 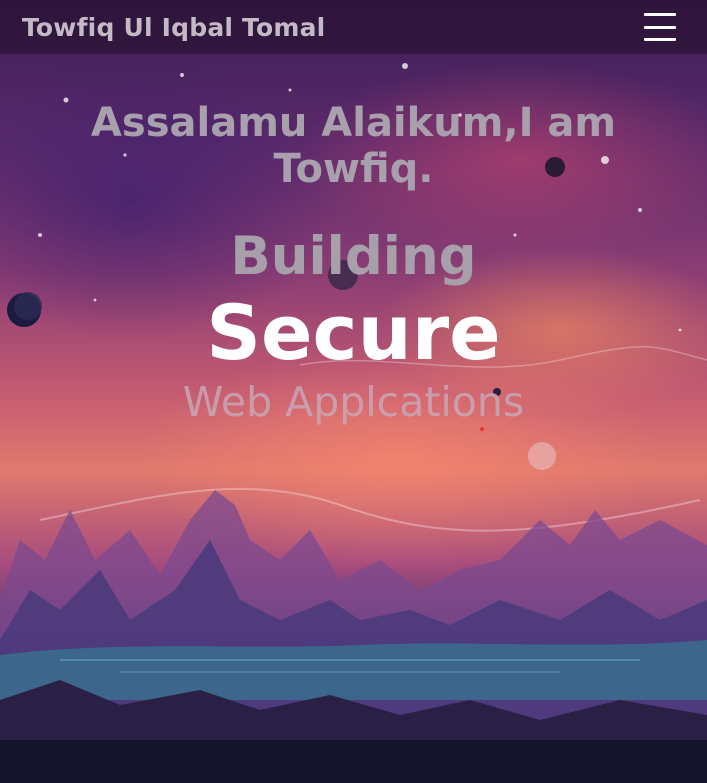 I want to click on cursor-dot, so click(x=482, y=429).